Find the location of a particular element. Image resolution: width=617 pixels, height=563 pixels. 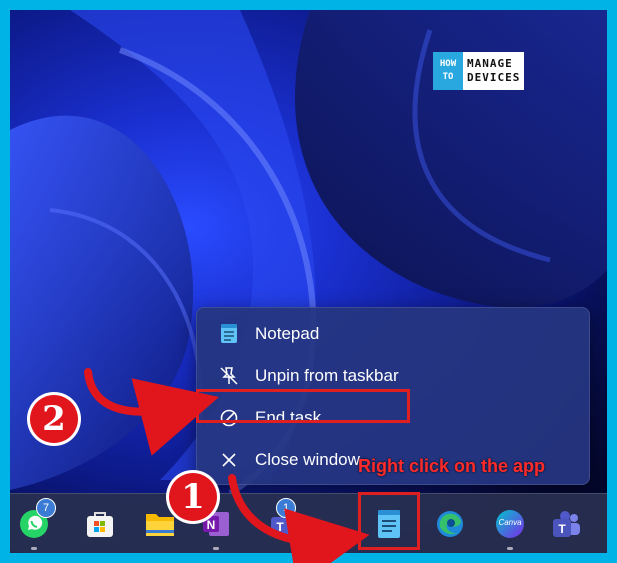

callout-text: Right click on the app is located at coordinates (452, 466).